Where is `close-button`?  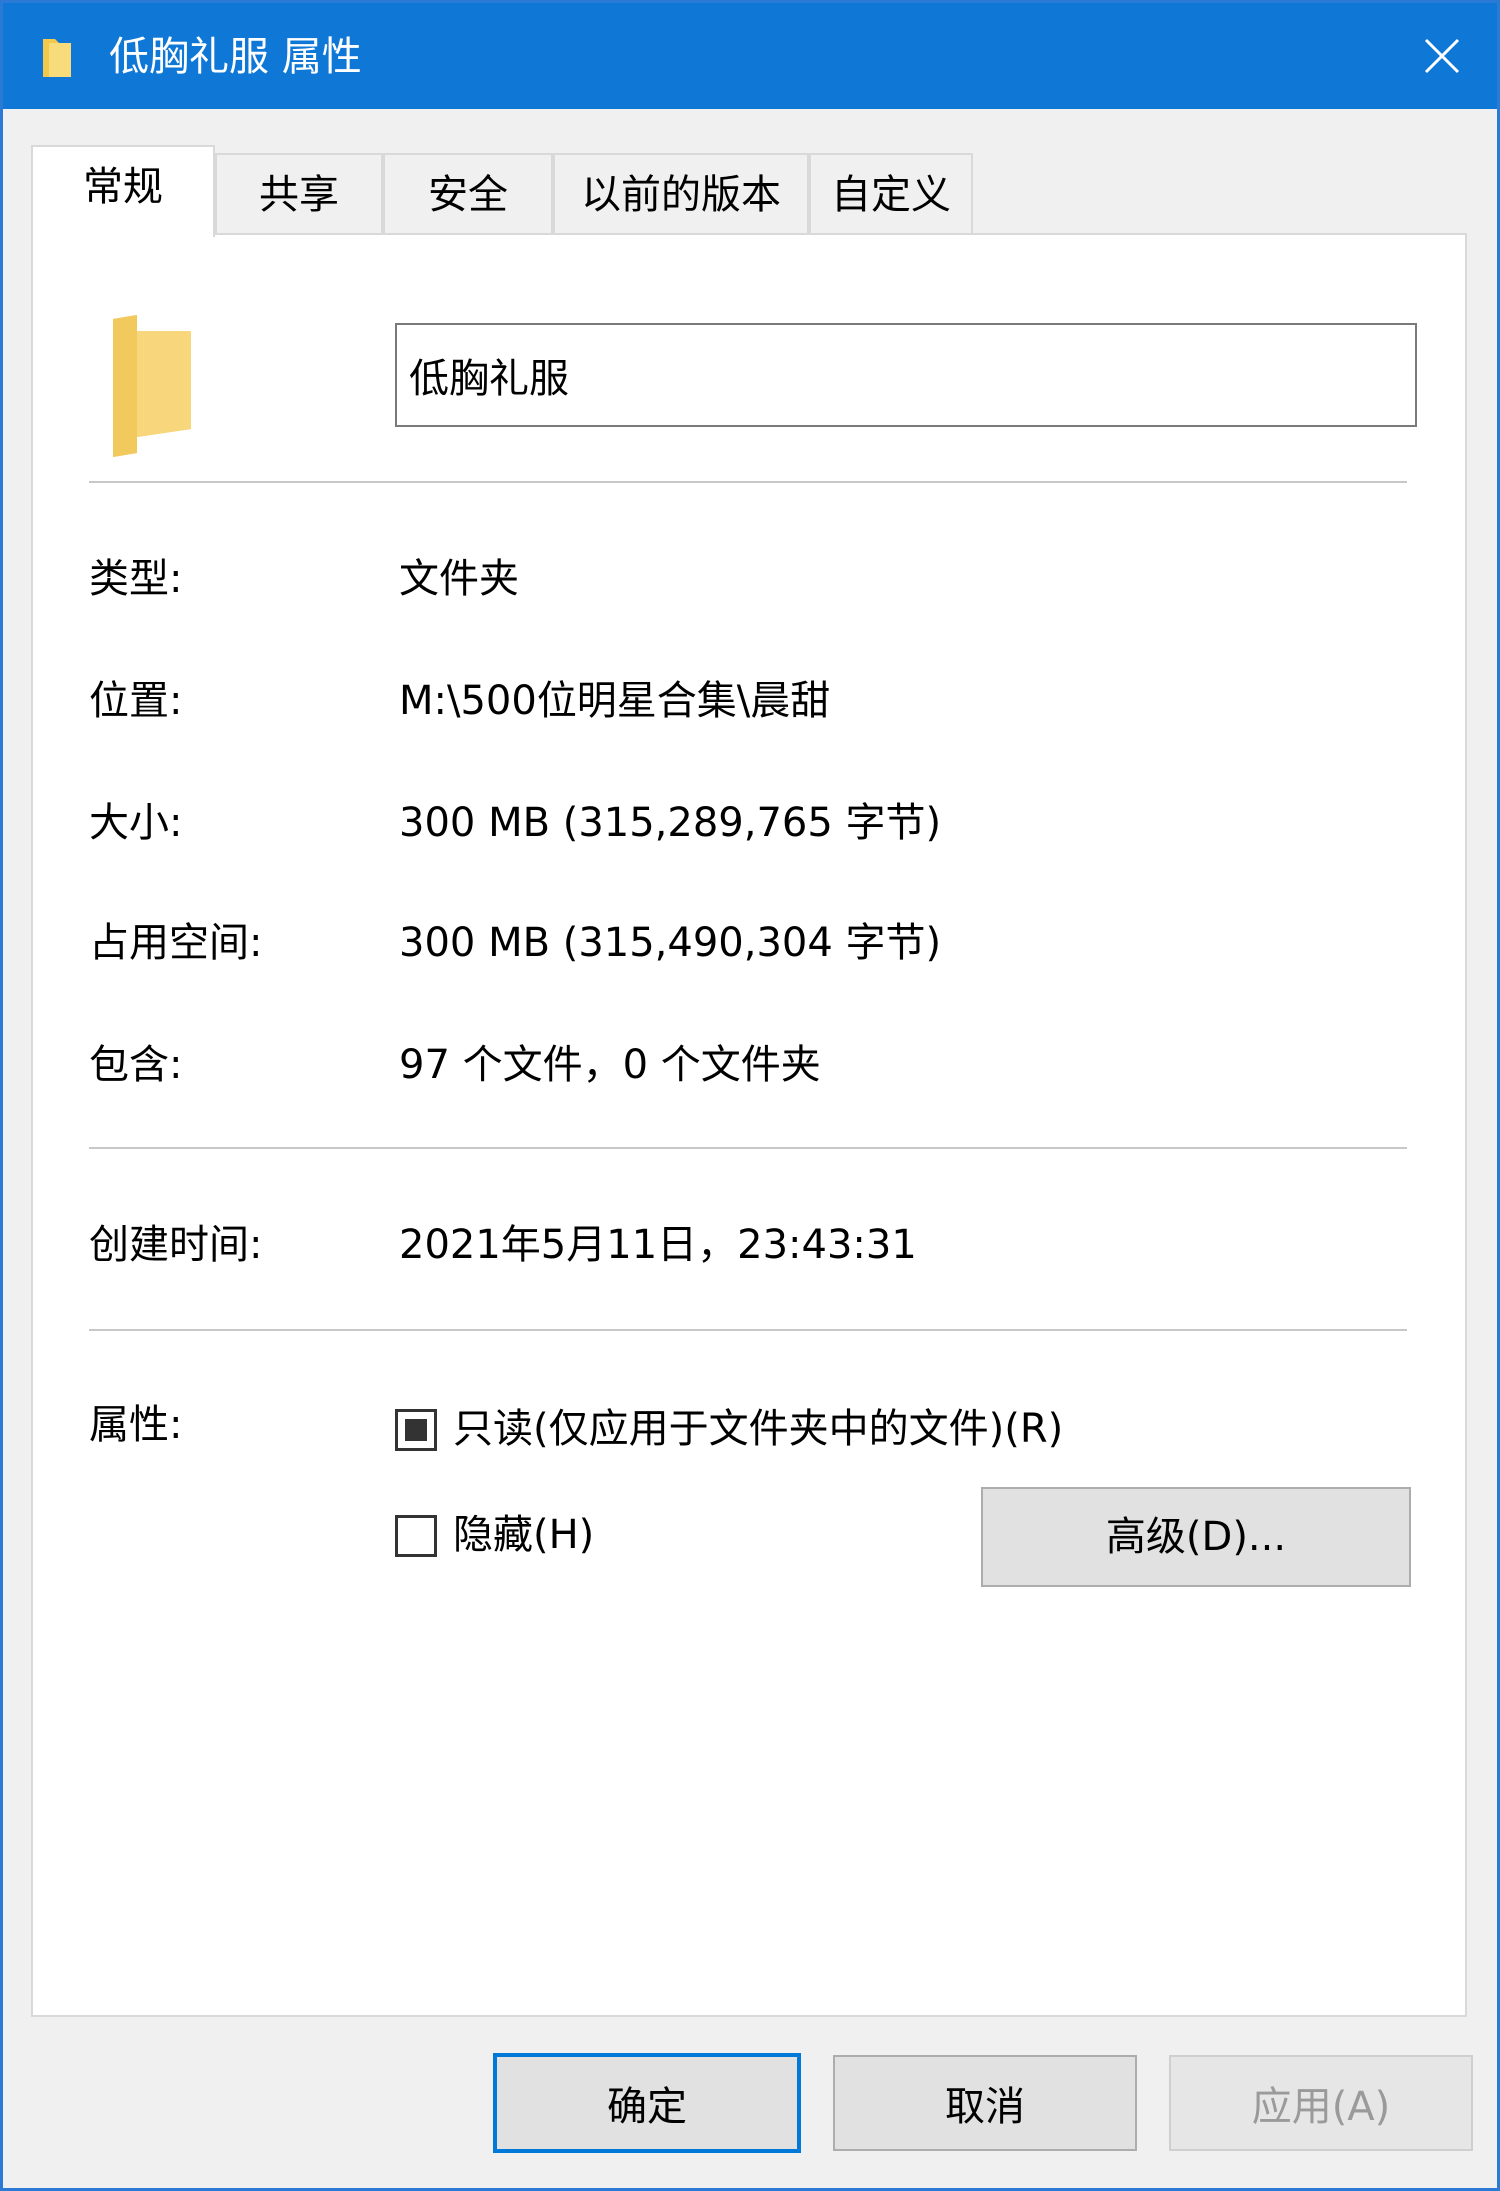 close-button is located at coordinates (1442, 56).